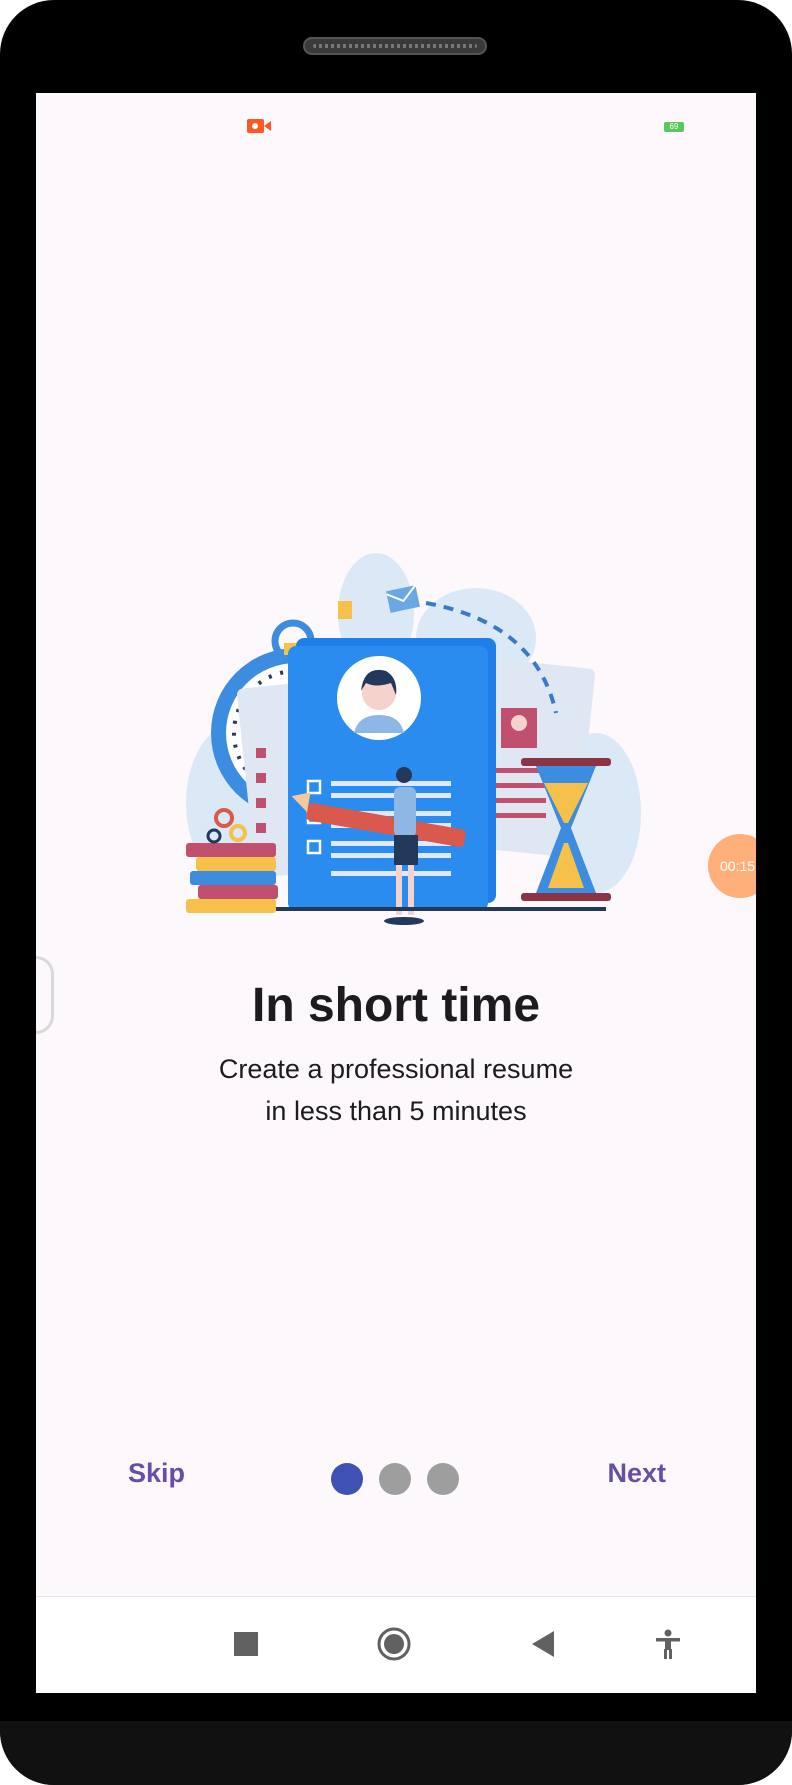 This screenshot has height=1785, width=792. What do you see at coordinates (396, 1111) in the screenshot?
I see `subtitle-line-2: in less than 5 minutes` at bounding box center [396, 1111].